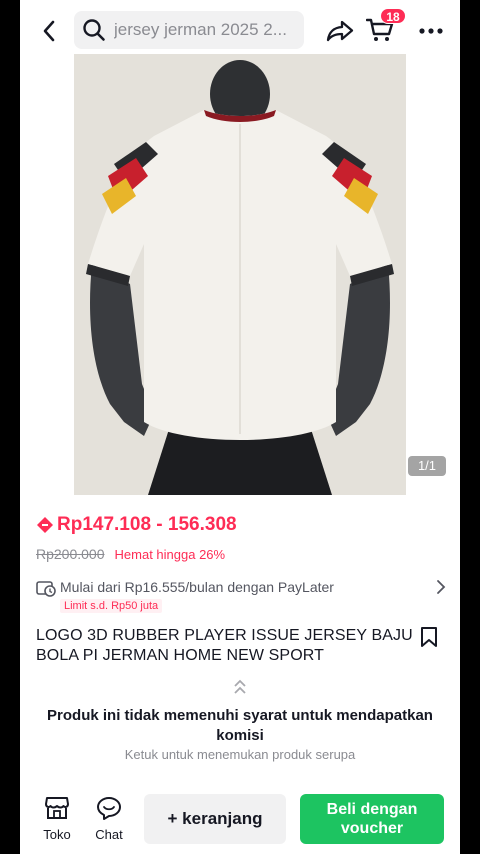 Image resolution: width=480 pixels, height=854 pixels. I want to click on paylater-limit-badge: Limit s.d. Rp50 juta, so click(111, 606).